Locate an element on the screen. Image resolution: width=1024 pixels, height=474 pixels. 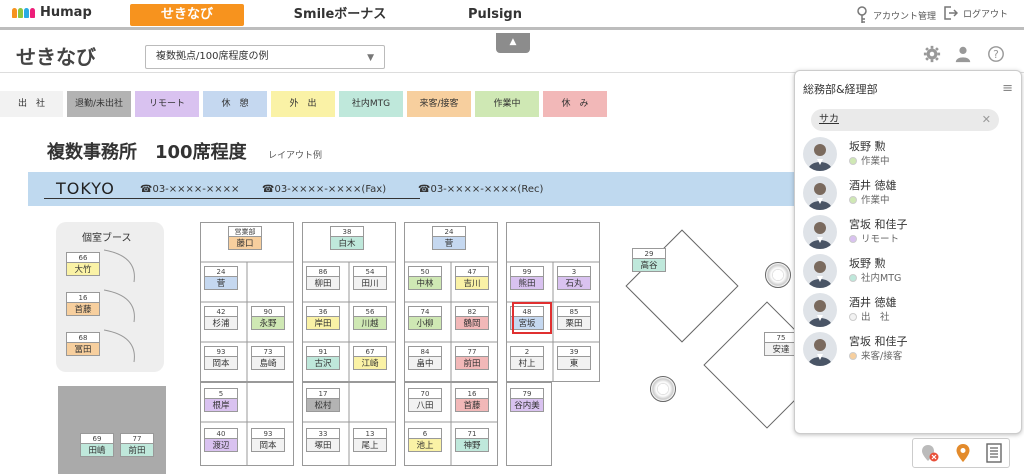
selected-seat-highlight is located at coordinates (532, 318).